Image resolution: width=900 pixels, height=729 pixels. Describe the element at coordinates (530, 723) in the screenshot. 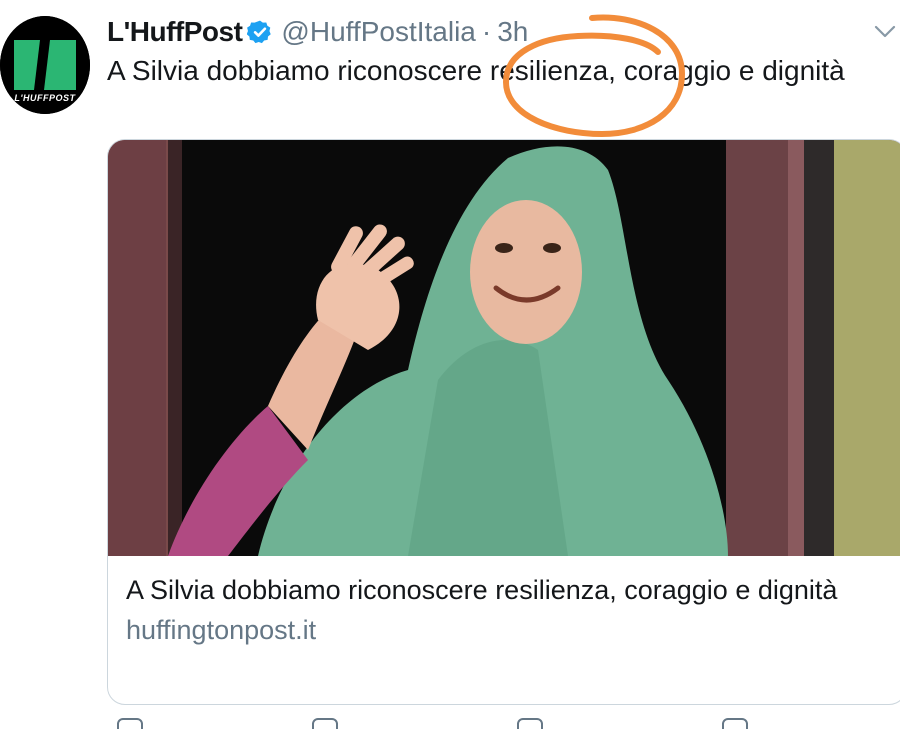

I see `like-icon` at that location.